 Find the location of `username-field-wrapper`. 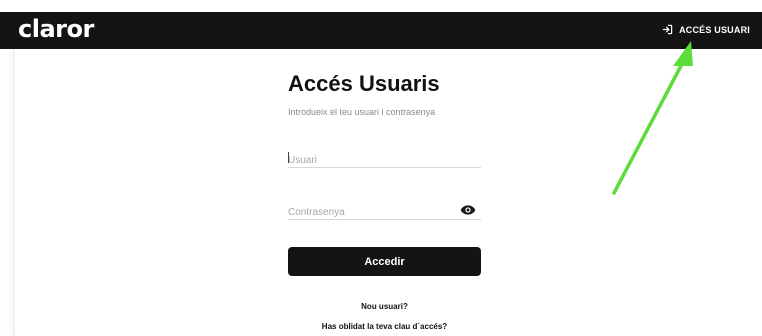

username-field-wrapper is located at coordinates (384, 159).